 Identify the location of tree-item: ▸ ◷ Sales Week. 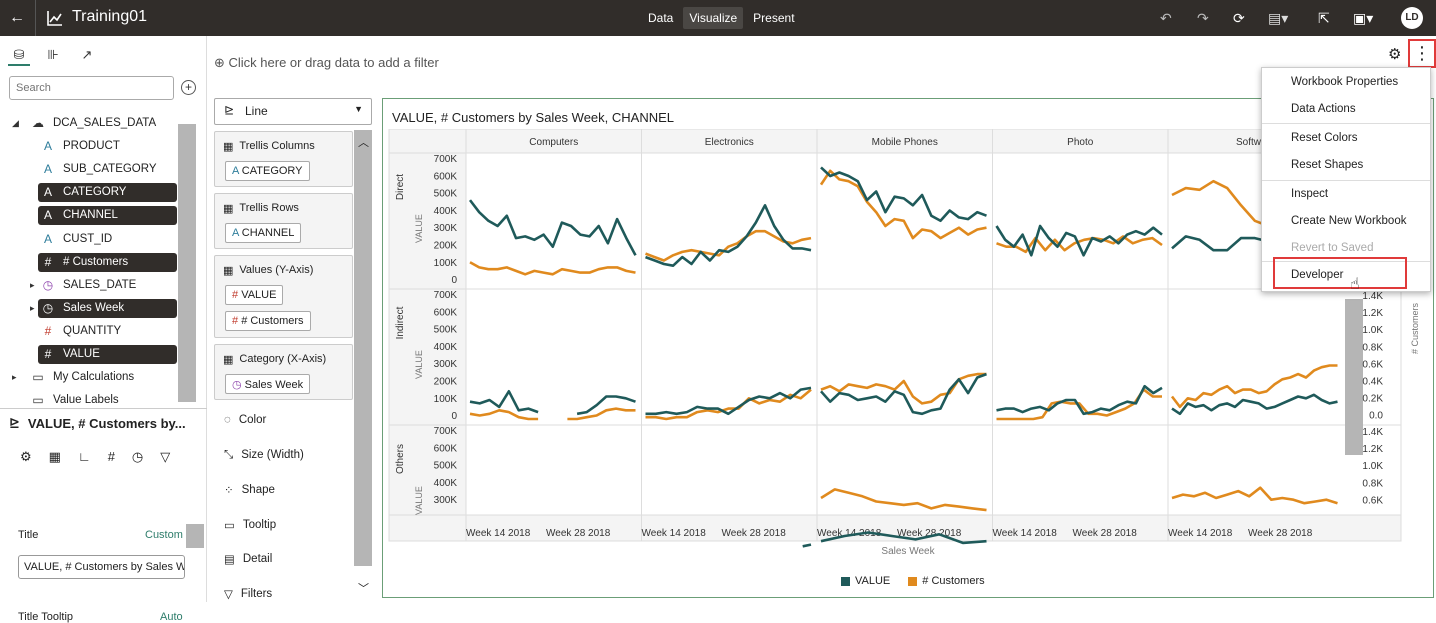
(103, 308).